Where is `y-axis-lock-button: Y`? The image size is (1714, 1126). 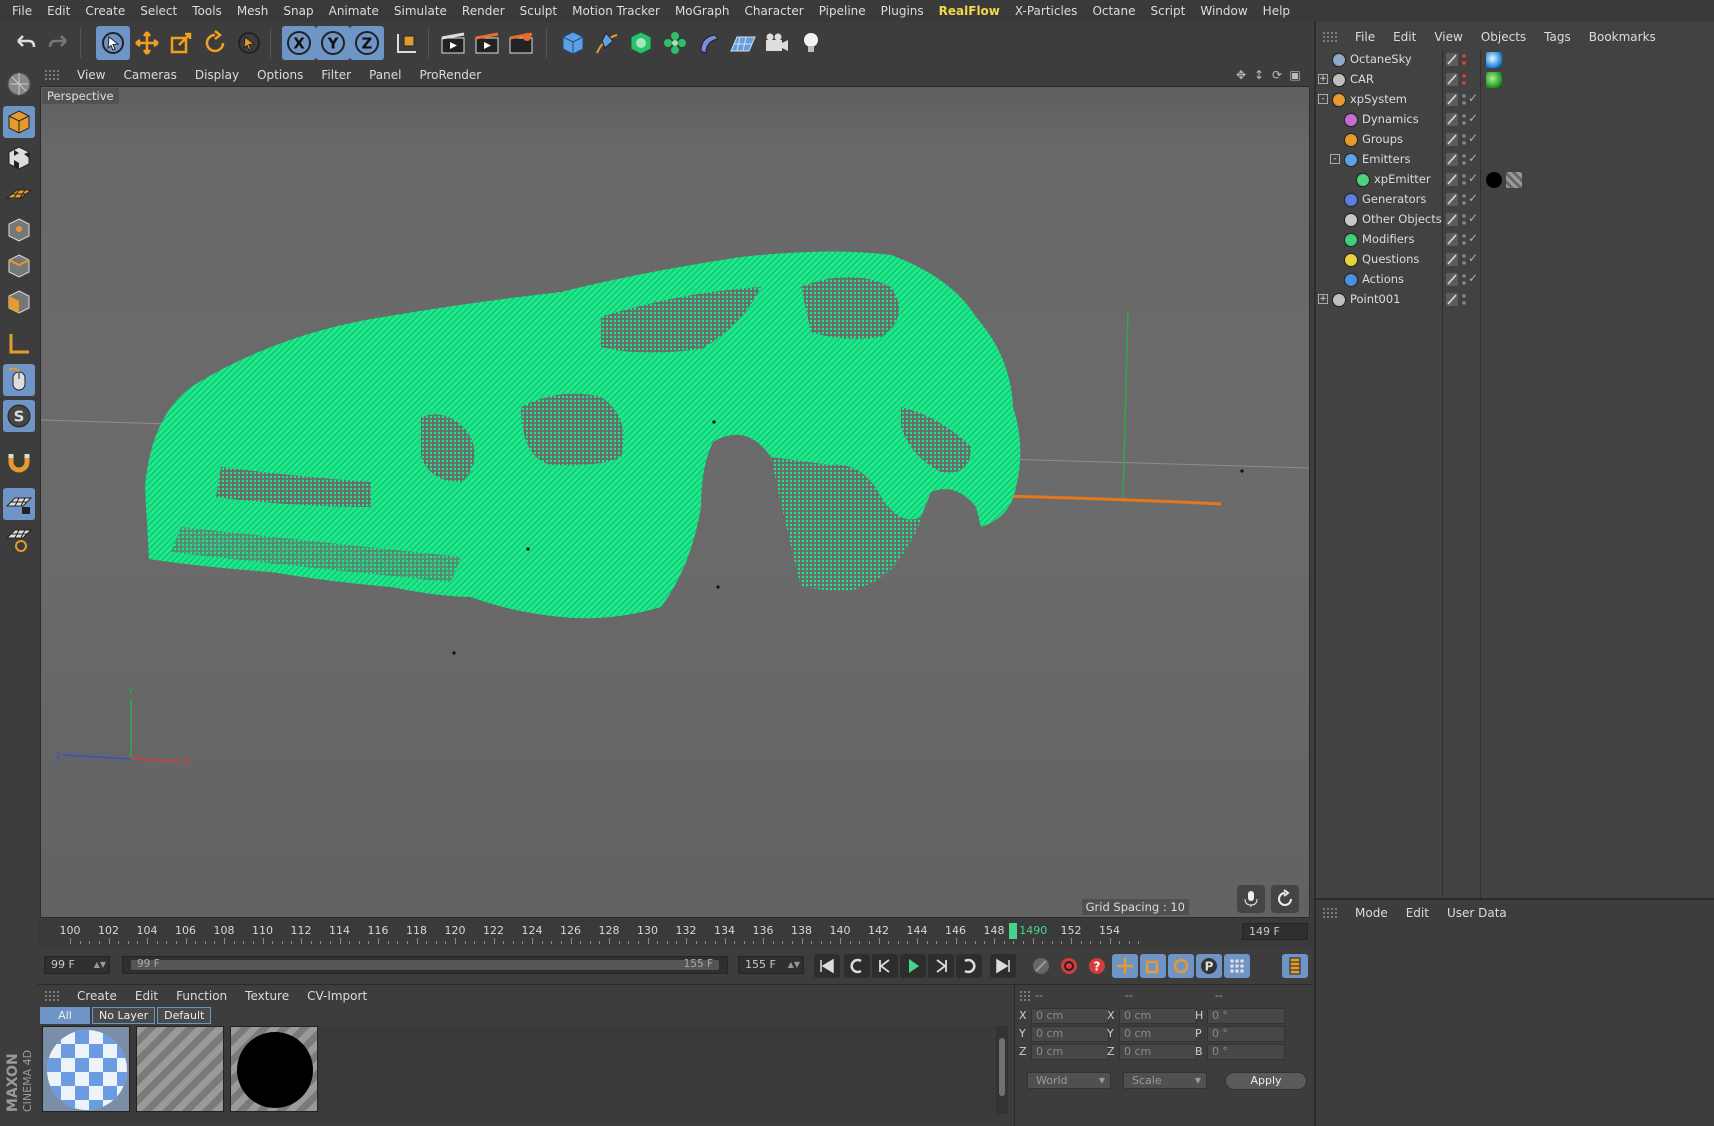 y-axis-lock-button: Y is located at coordinates (333, 43).